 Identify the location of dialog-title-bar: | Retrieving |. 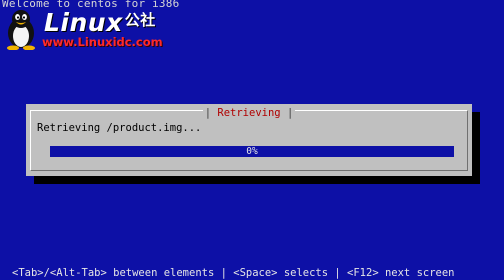
(249, 113).